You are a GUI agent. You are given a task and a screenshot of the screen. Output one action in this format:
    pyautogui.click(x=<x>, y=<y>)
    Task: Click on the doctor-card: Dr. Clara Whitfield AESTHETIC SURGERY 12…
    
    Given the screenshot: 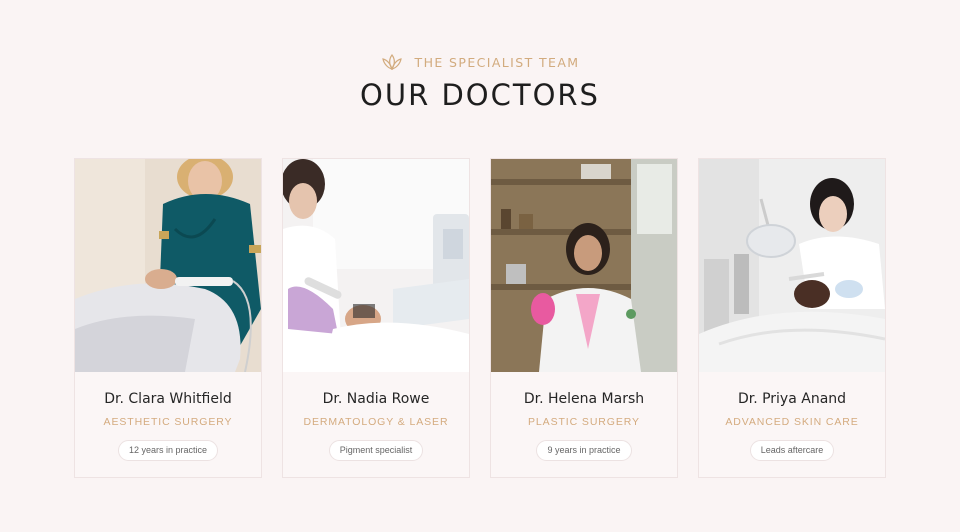 What is the action you would take?
    pyautogui.click(x=168, y=318)
    